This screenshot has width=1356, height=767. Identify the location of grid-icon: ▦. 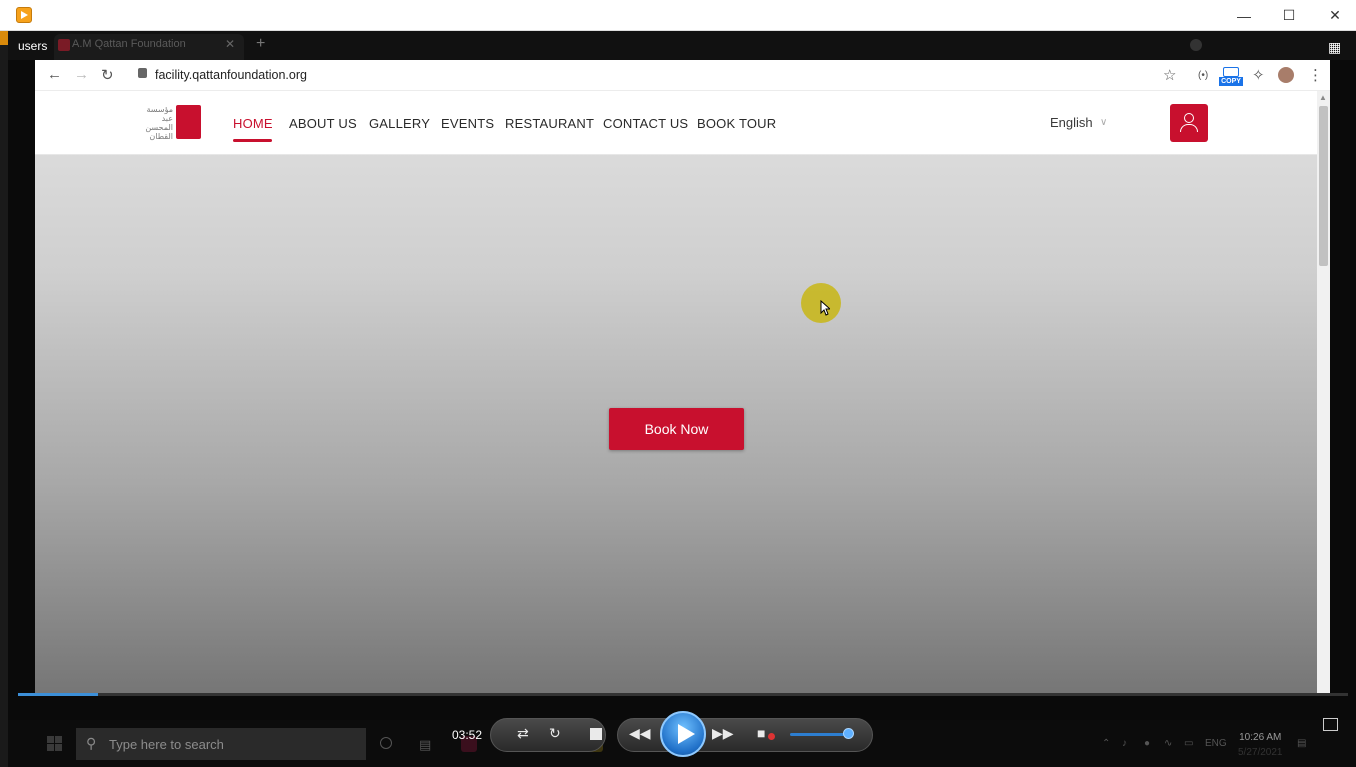
(1334, 47).